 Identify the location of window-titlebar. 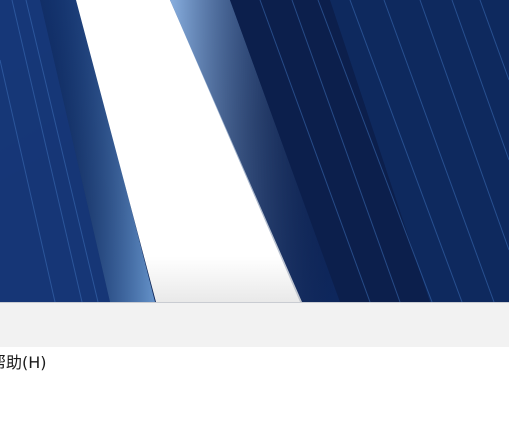
(254, 324).